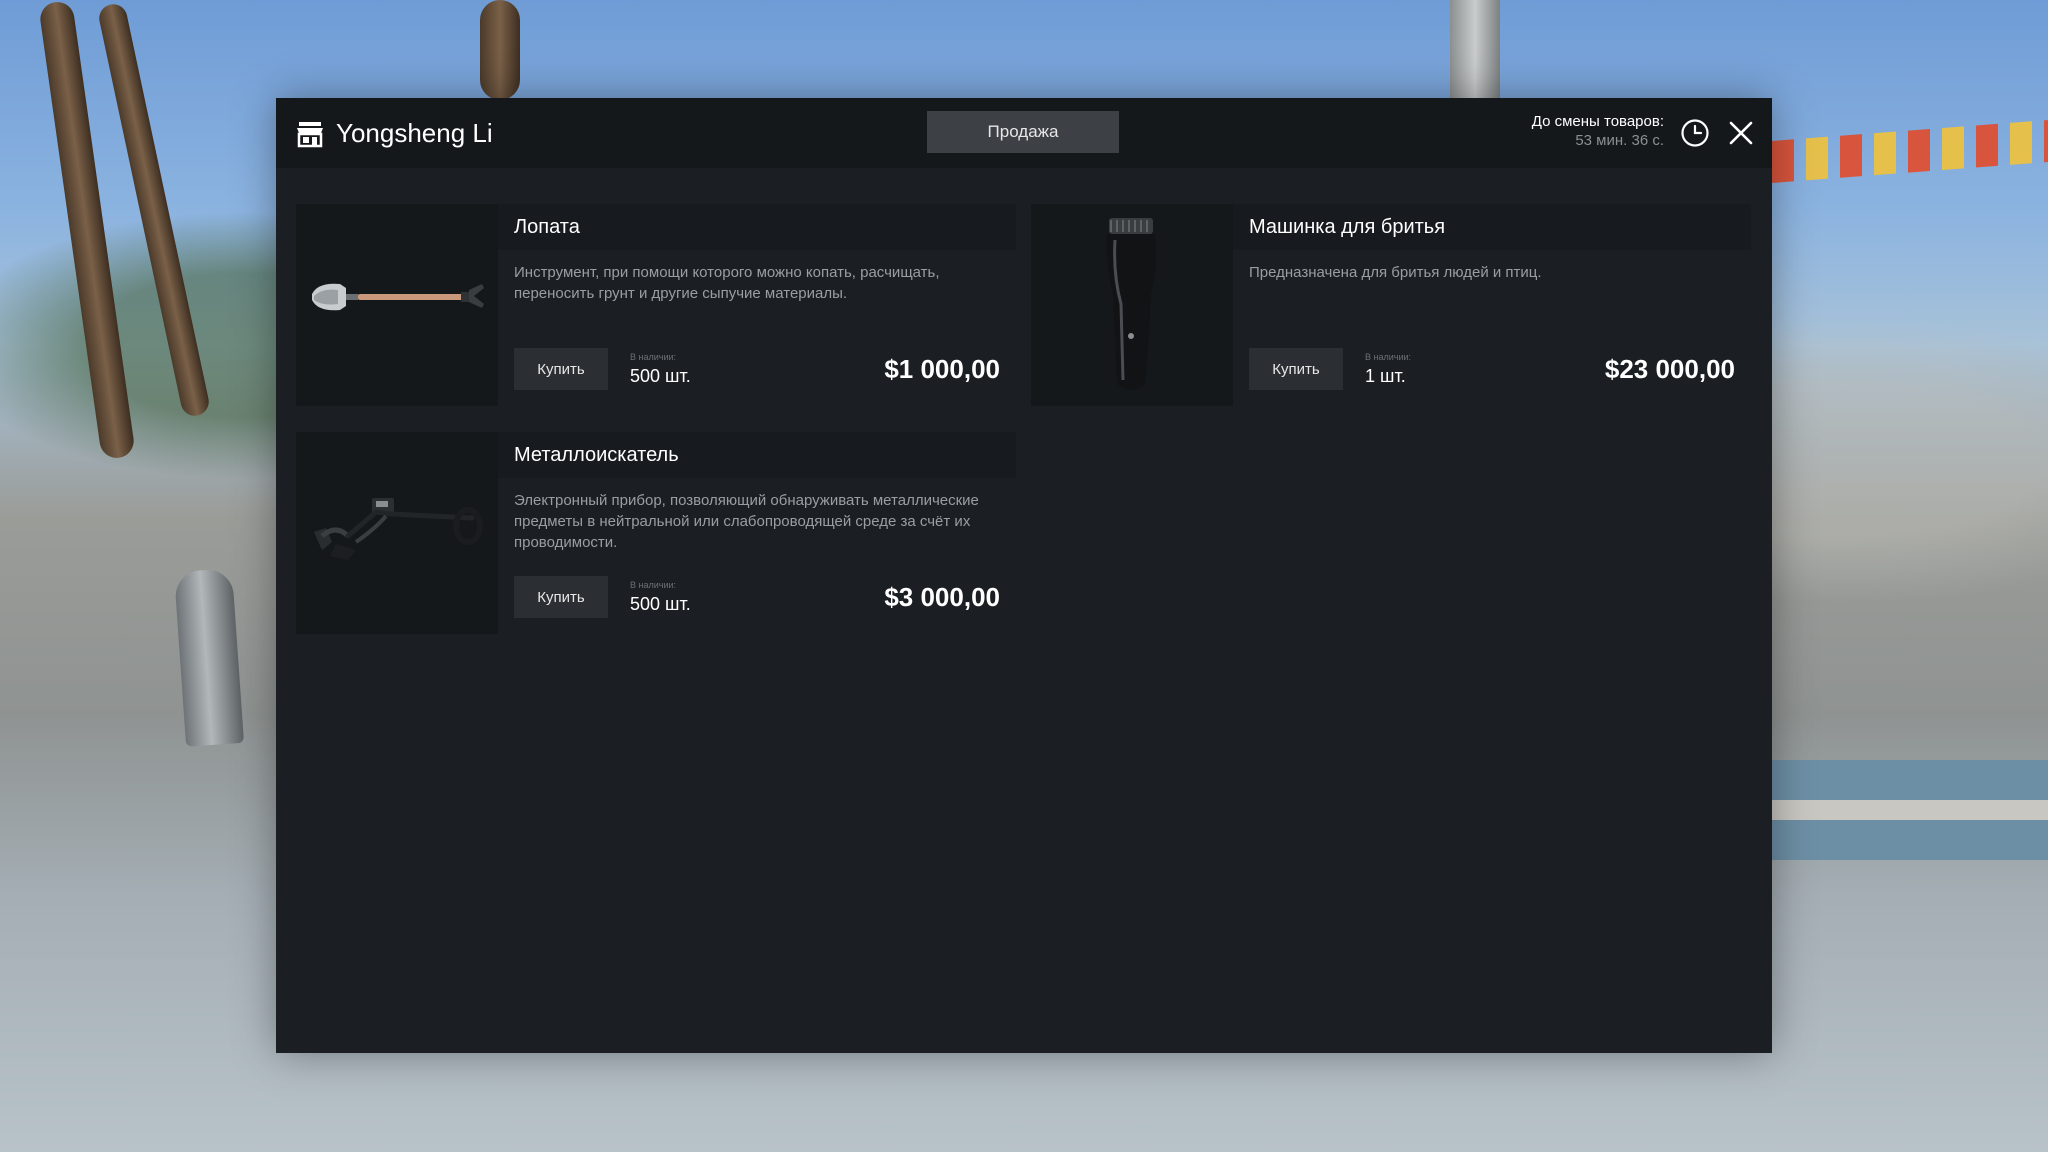 This screenshot has width=2048, height=1152. I want to click on item-image-metal-detector, so click(397, 533).